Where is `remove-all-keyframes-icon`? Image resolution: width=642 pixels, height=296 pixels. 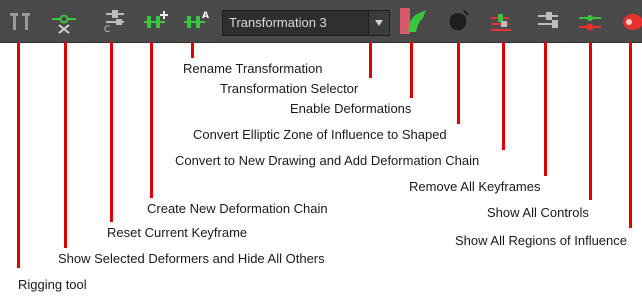
remove-all-keyframes-icon is located at coordinates (548, 20).